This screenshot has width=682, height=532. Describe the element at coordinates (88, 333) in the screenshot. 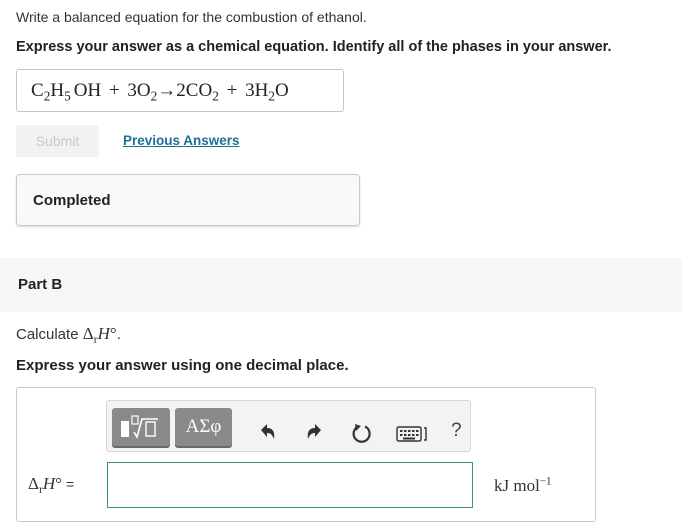

I see `delta-symbol: Δ` at that location.